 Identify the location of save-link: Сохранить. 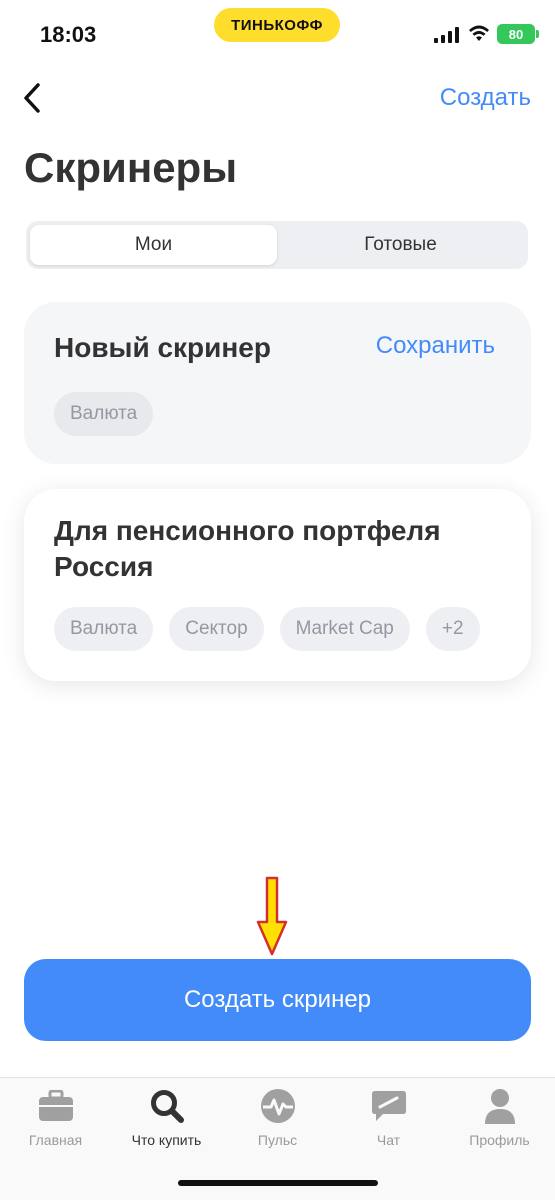
(435, 346).